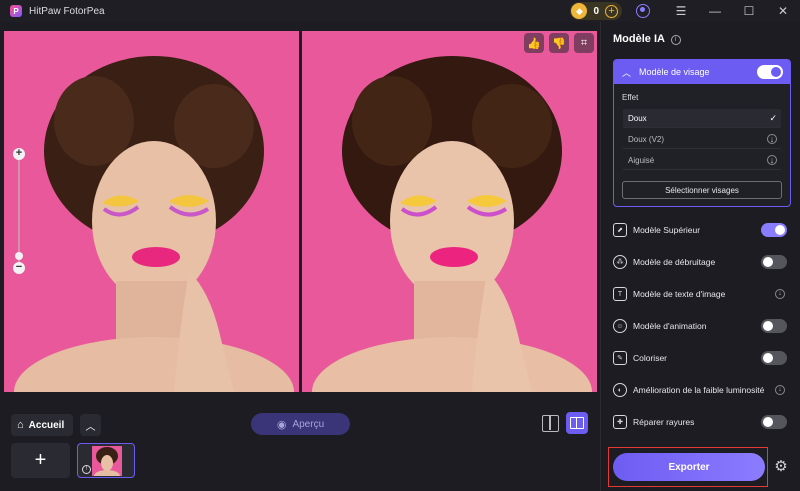 The width and height of the screenshot is (800, 491). Describe the element at coordinates (630, 97) in the screenshot. I see `effect-title: Effet` at that location.